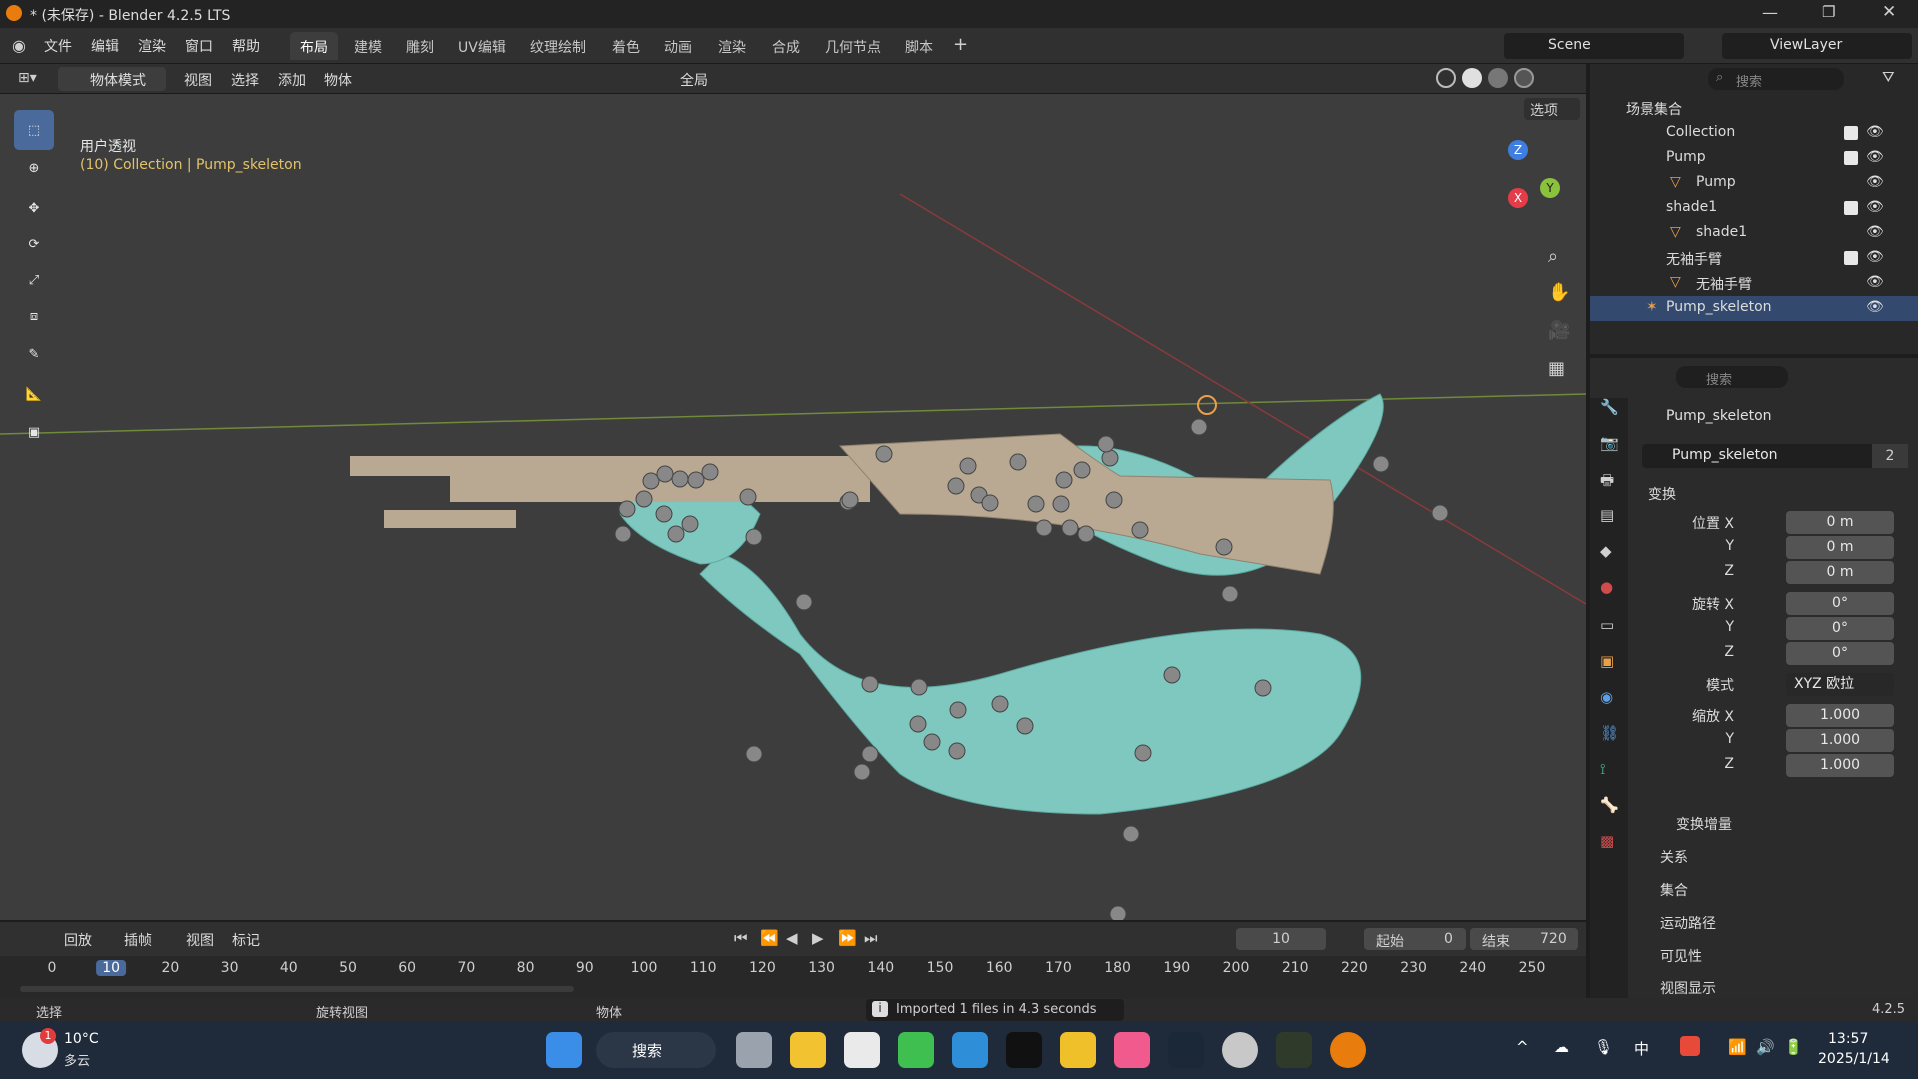 The width and height of the screenshot is (1918, 1079). What do you see at coordinates (34, 394) in the screenshot?
I see `measure-tool: 📐` at bounding box center [34, 394].